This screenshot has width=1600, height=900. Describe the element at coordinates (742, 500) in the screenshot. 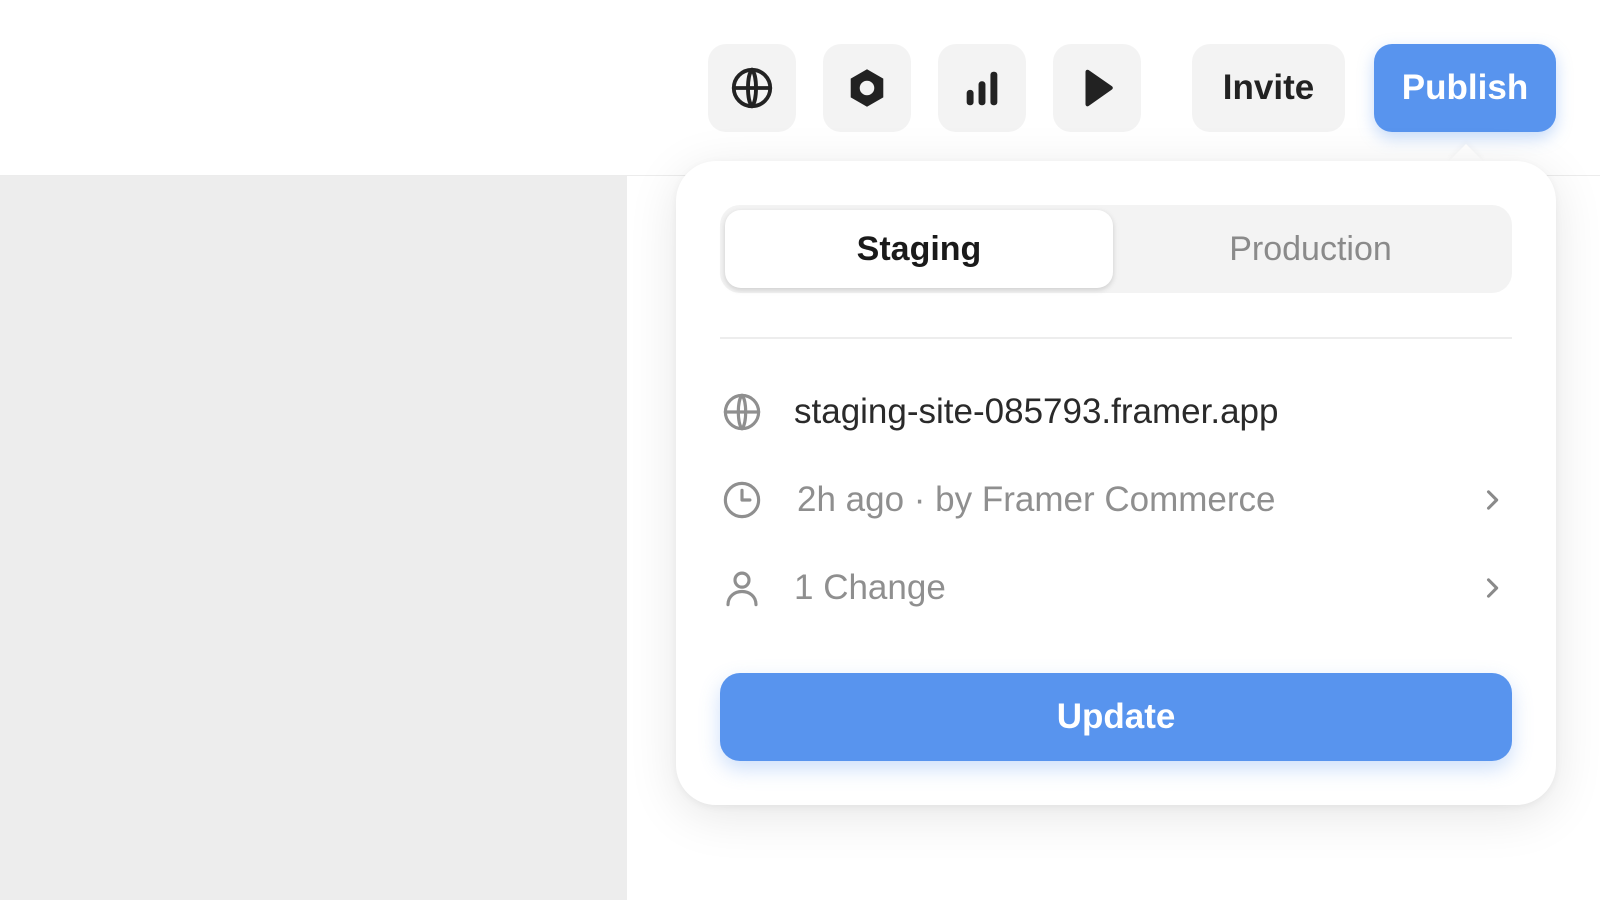

I see `clock-icon` at that location.